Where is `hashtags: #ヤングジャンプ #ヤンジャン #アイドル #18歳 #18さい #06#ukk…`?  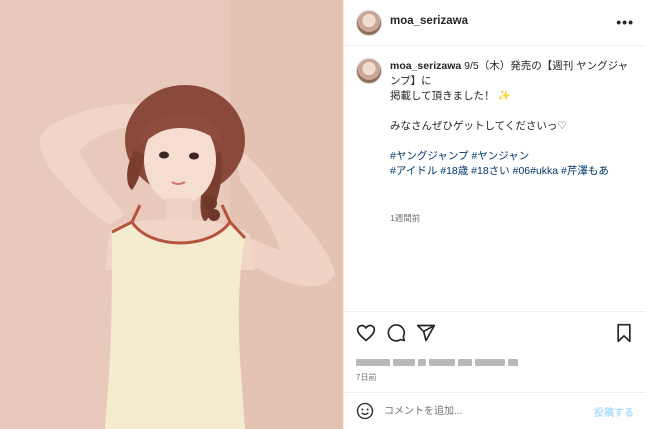
hashtags: #ヤングジャンプ #ヤンジャン #アイドル #18歳 #18さい #06#ukk… is located at coordinates (513, 164).